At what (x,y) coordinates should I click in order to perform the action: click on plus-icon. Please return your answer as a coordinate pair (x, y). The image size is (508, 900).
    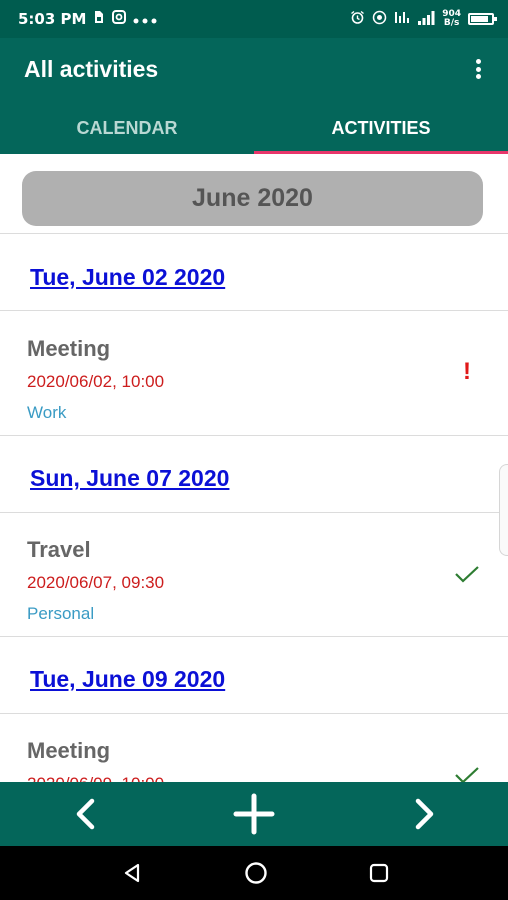
    Looking at the image, I should click on (254, 814).